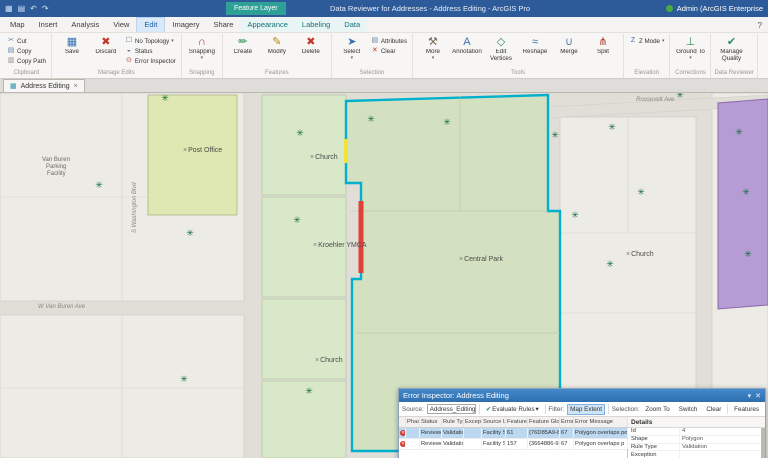 This screenshot has width=768, height=458. Describe the element at coordinates (352, 25) in the screenshot. I see `tab-data: Data` at that location.